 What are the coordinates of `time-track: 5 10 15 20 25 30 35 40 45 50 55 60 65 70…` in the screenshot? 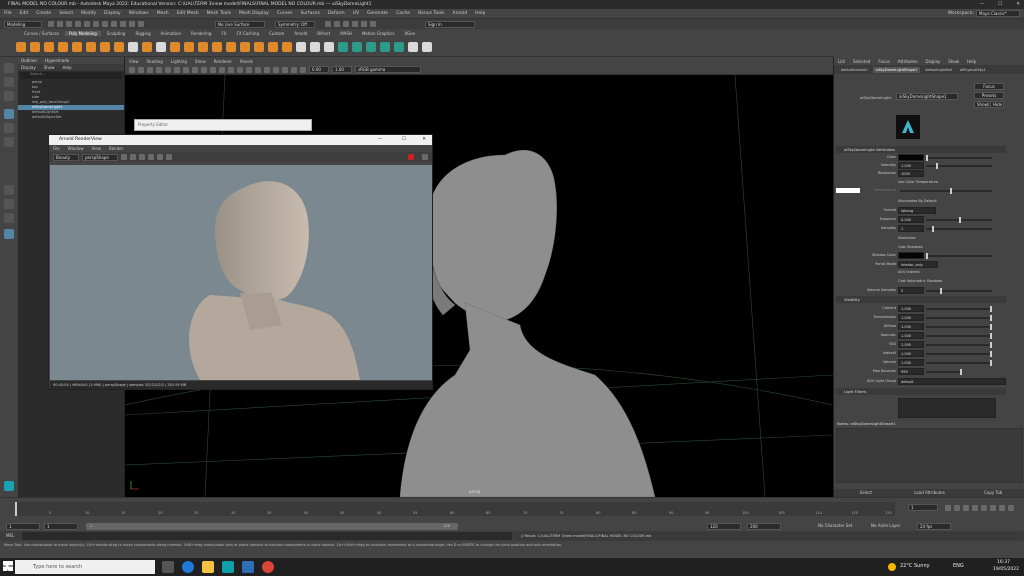 It's located at (455, 509).